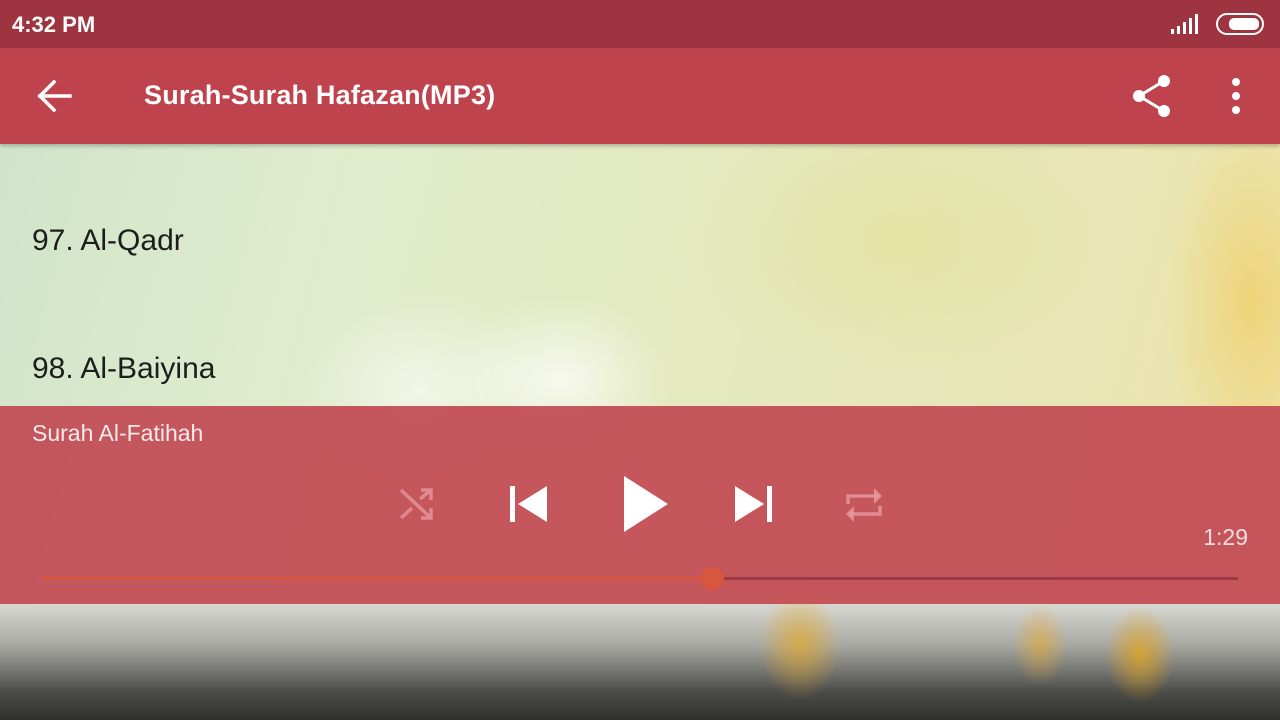  What do you see at coordinates (1236, 96) in the screenshot?
I see `more-vert-icon` at bounding box center [1236, 96].